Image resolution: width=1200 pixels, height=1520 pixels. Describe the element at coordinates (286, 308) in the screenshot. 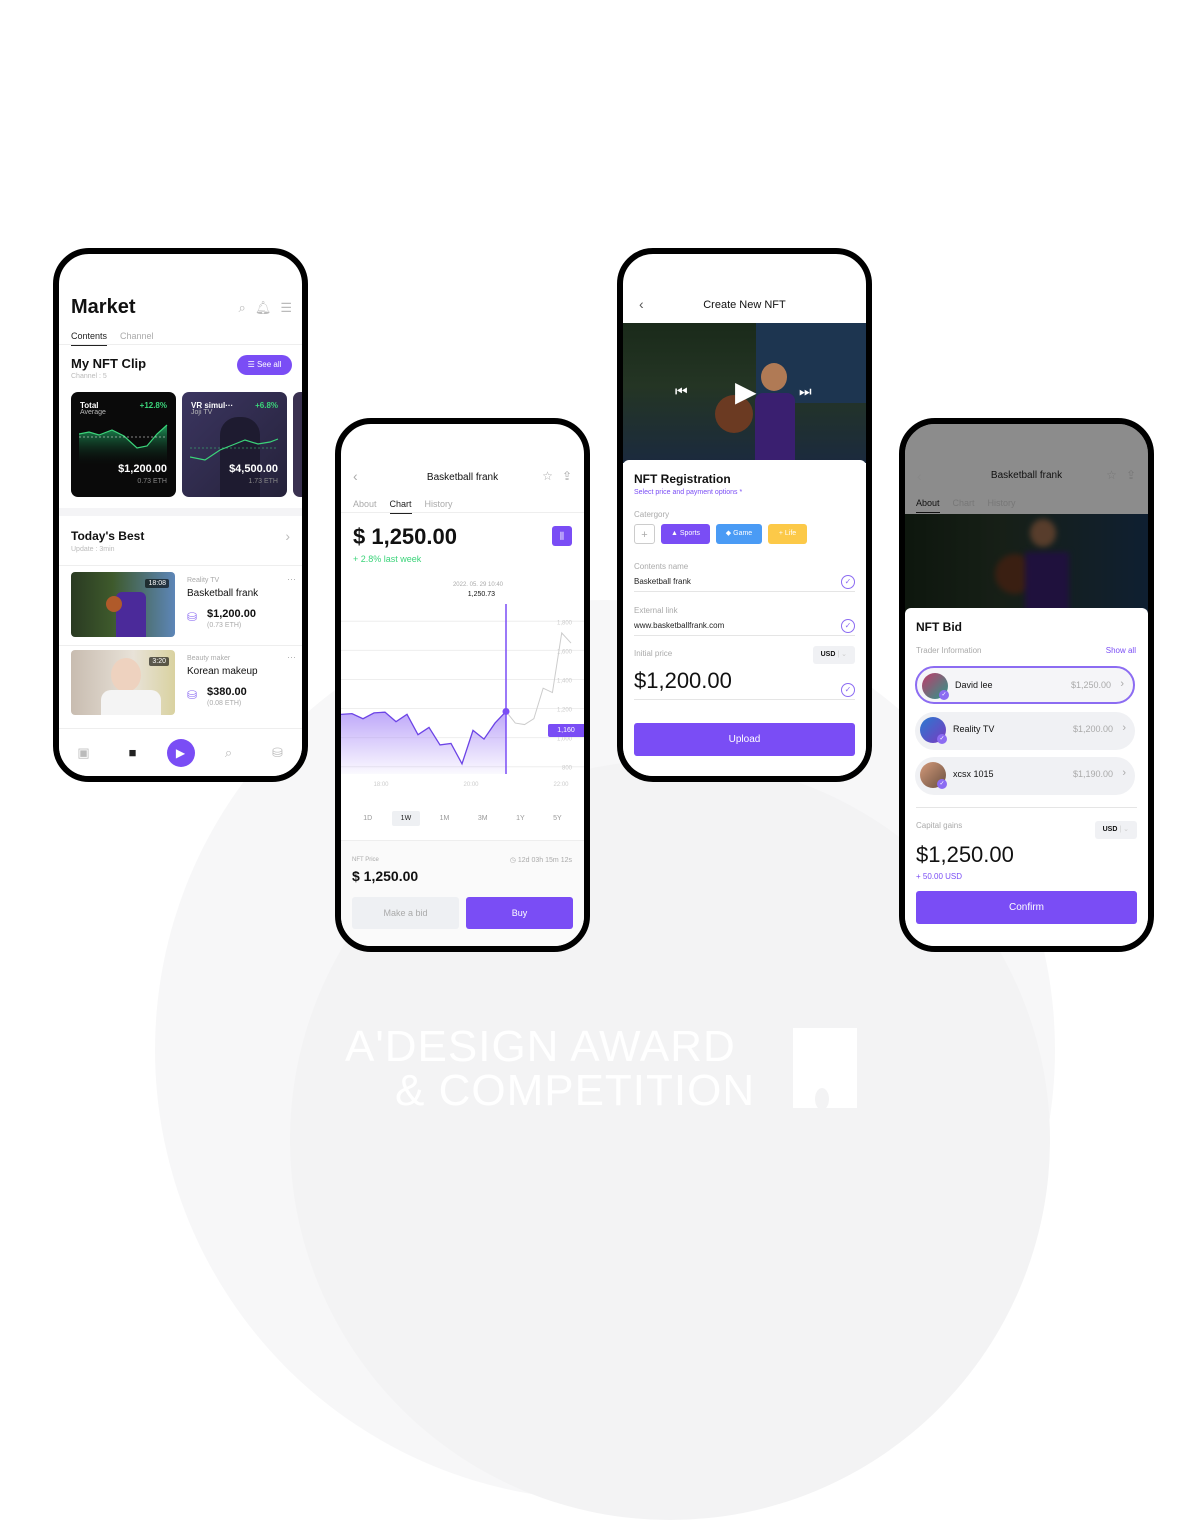

I see `menu-icon: ☰` at that location.